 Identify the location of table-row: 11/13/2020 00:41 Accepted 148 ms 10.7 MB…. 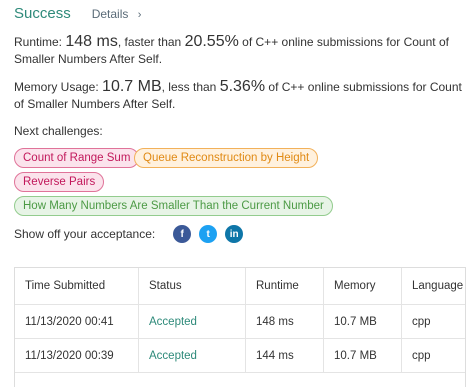
(240, 322).